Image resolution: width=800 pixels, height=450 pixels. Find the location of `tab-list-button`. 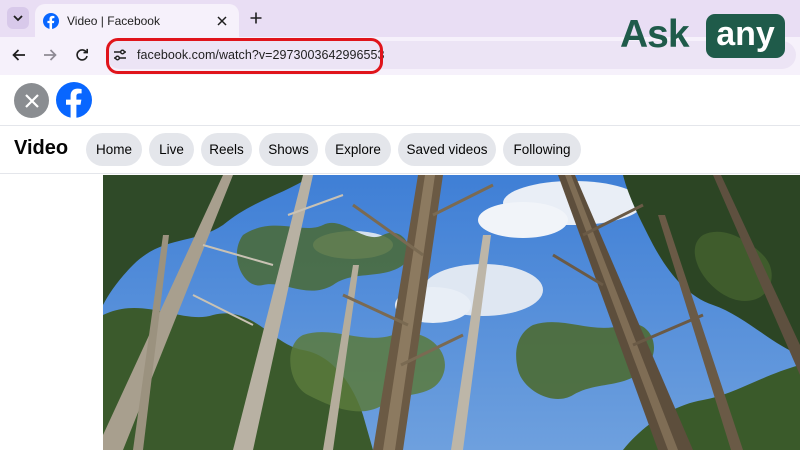

tab-list-button is located at coordinates (18, 18).